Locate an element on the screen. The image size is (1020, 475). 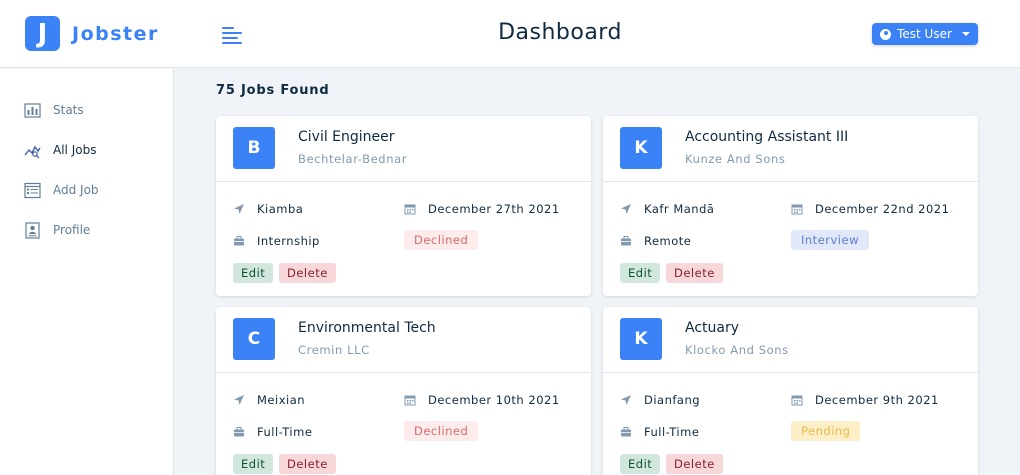
user-menu-button: Test User is located at coordinates (925, 34).